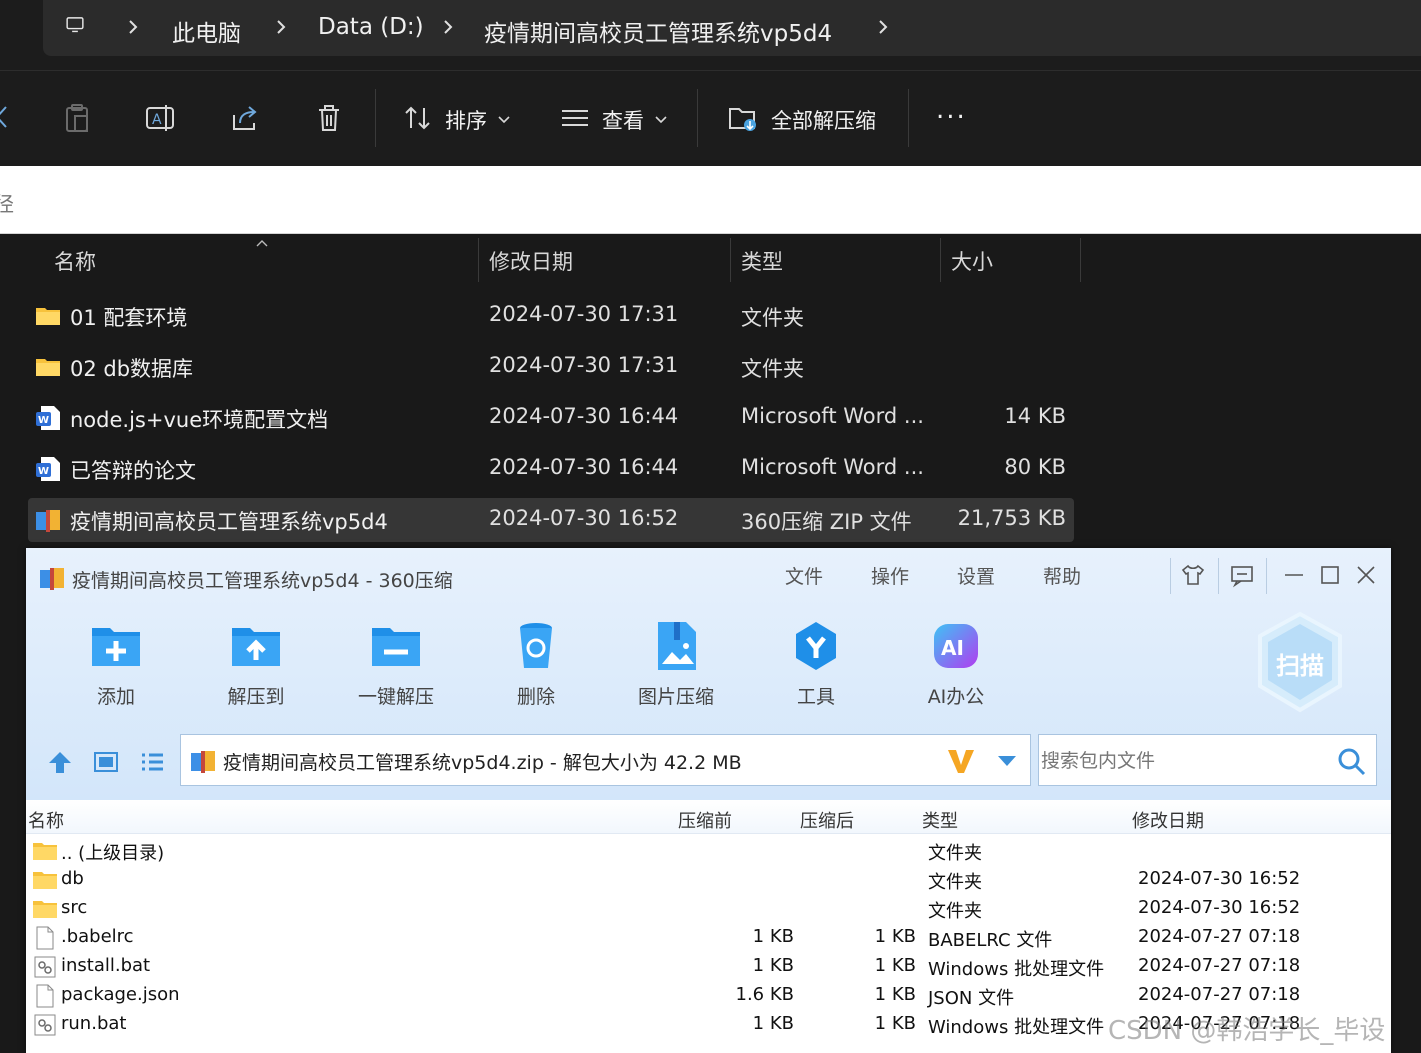 Image resolution: width=1421 pixels, height=1053 pixels. What do you see at coordinates (43, 420) in the screenshot?
I see `svg-text: W` at bounding box center [43, 420].